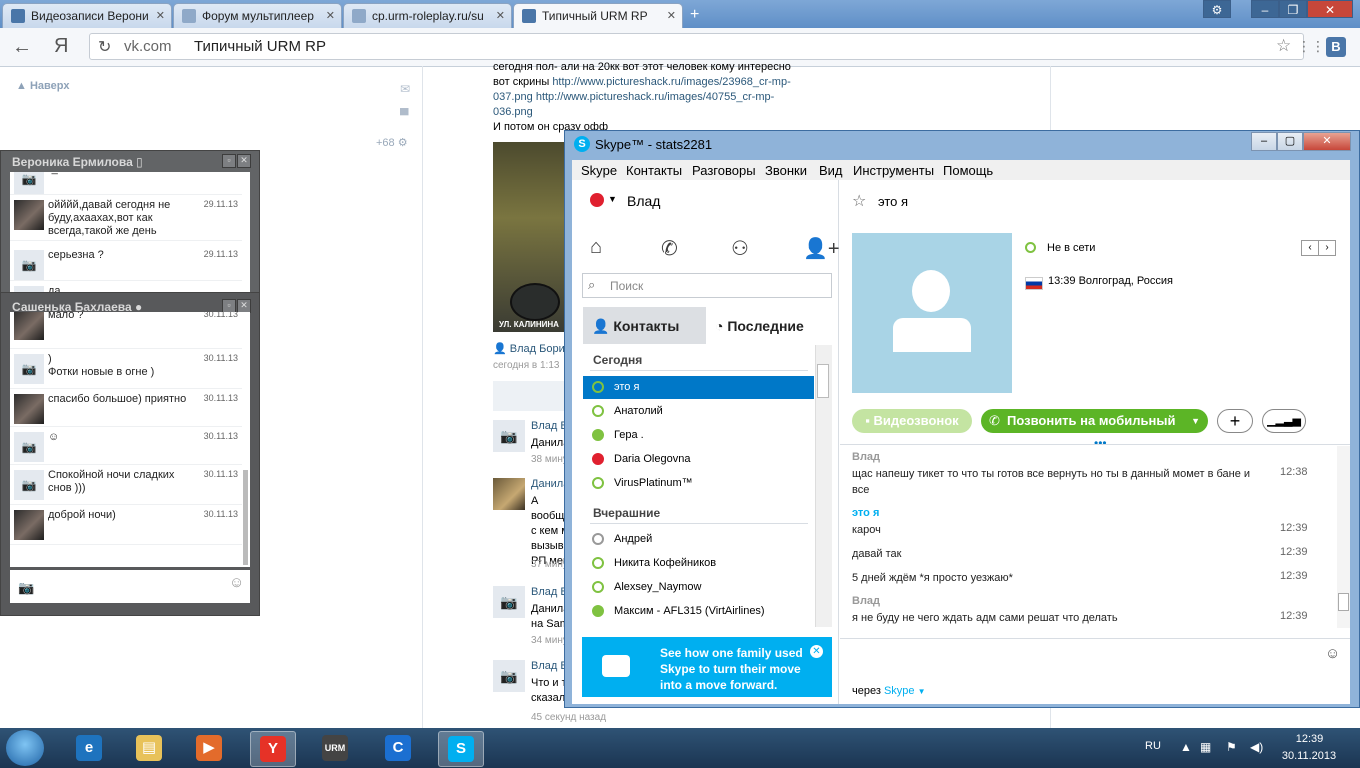 Image resolution: width=1360 pixels, height=768 pixels. What do you see at coordinates (596, 247) in the screenshot?
I see `home-icon: ⌂` at bounding box center [596, 247].